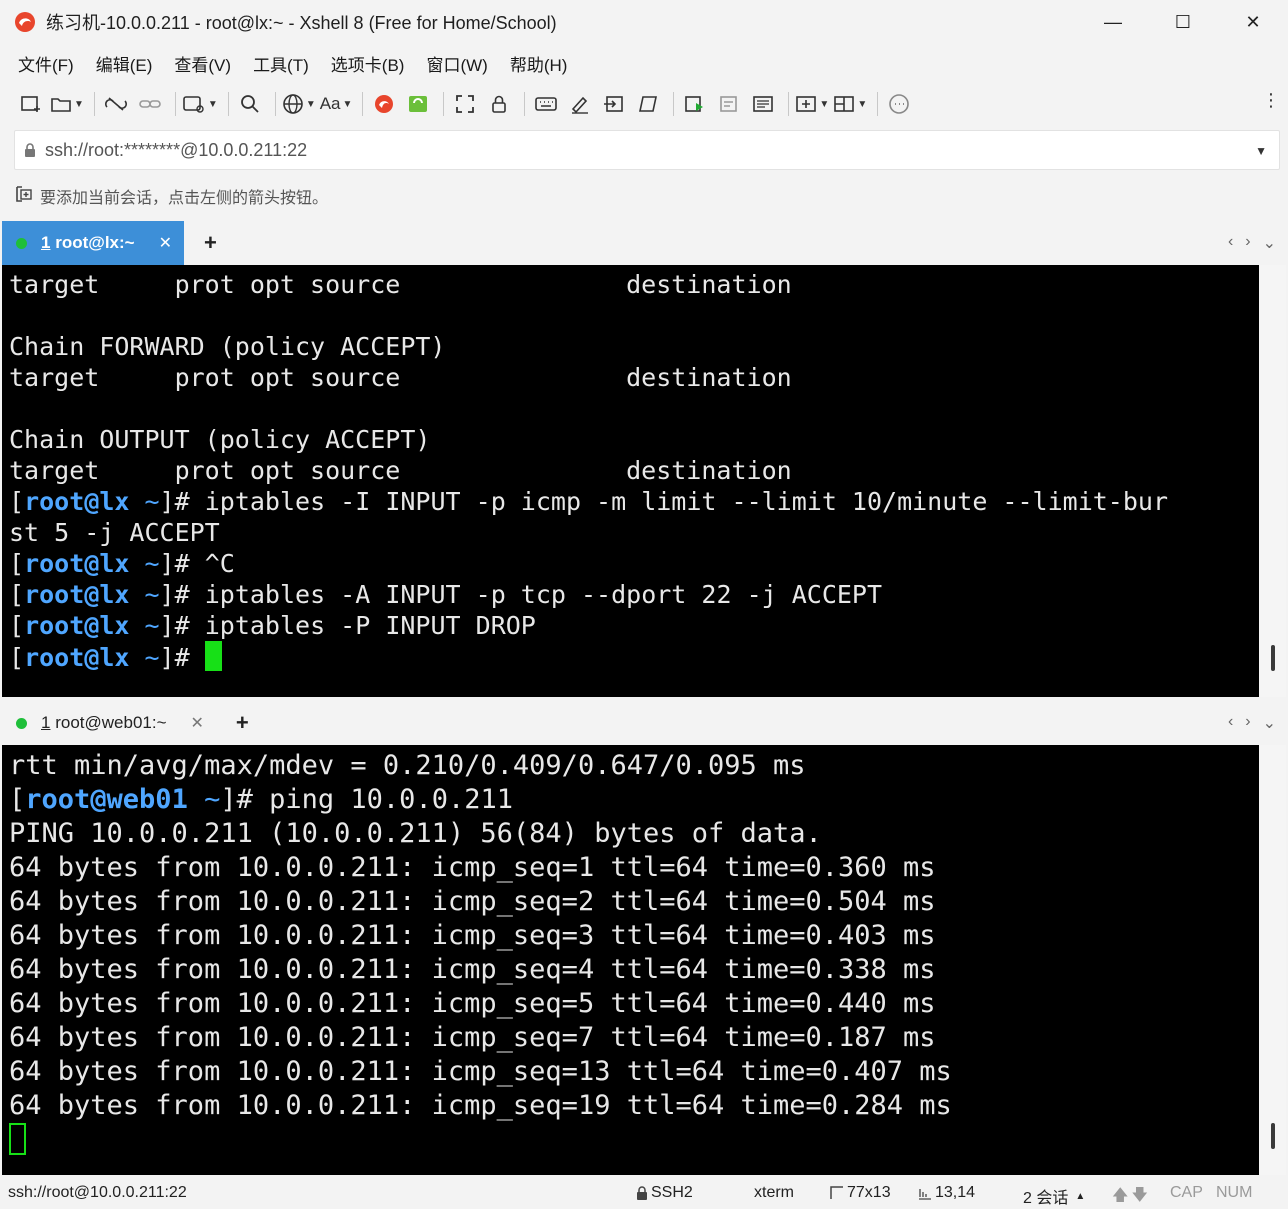 This screenshot has width=1288, height=1209. I want to click on log-button, so click(729, 104).